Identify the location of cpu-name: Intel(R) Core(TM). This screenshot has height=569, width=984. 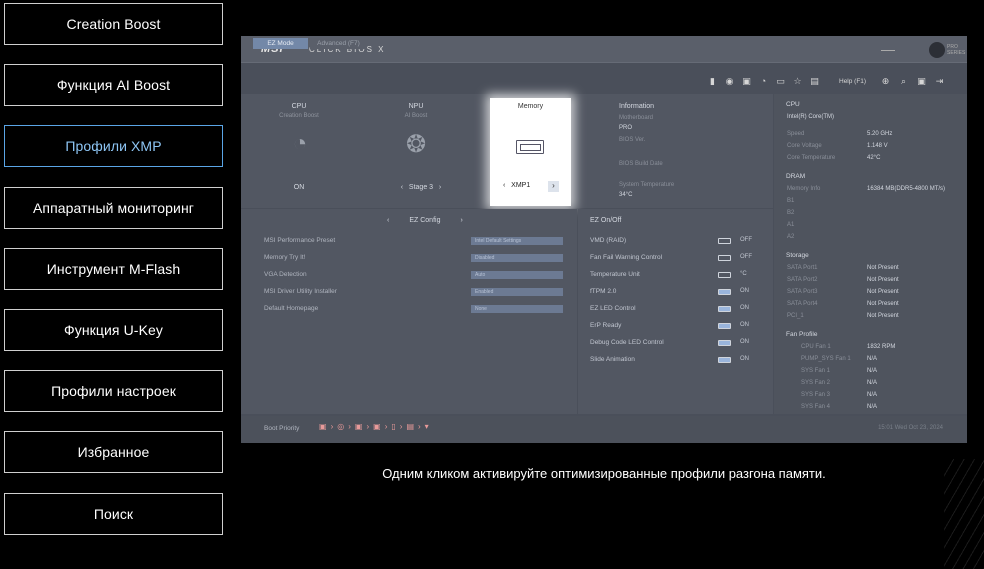
(811, 117).